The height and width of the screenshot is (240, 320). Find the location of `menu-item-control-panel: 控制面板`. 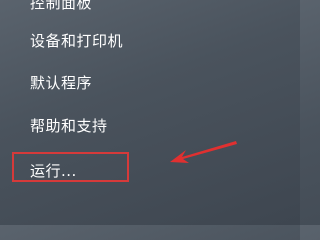

menu-item-control-panel: 控制面板 is located at coordinates (61, 6).